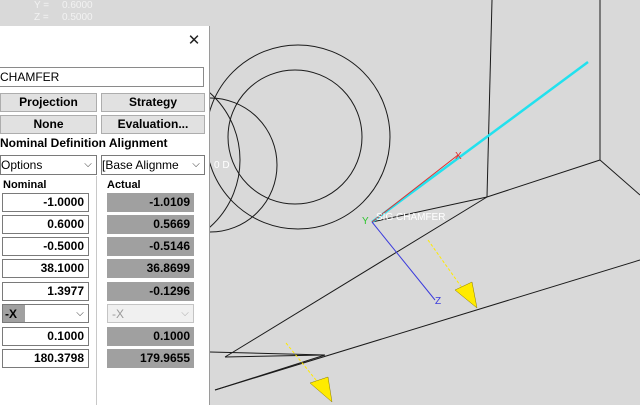 The width and height of the screenshot is (640, 405). Describe the element at coordinates (543, 178) in the screenshot. I see `edge-top-right` at that location.